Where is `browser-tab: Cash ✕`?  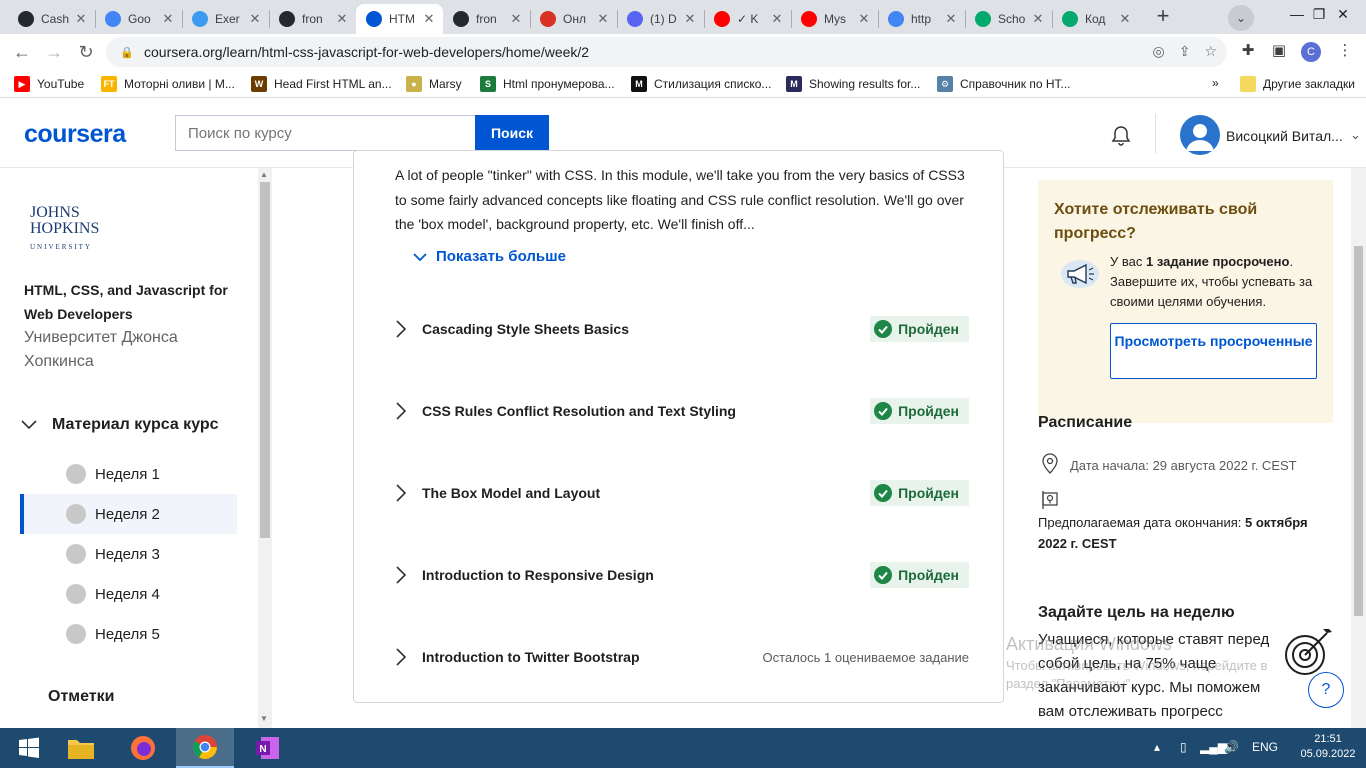
browser-tab: Cash ✕ is located at coordinates (51, 19).